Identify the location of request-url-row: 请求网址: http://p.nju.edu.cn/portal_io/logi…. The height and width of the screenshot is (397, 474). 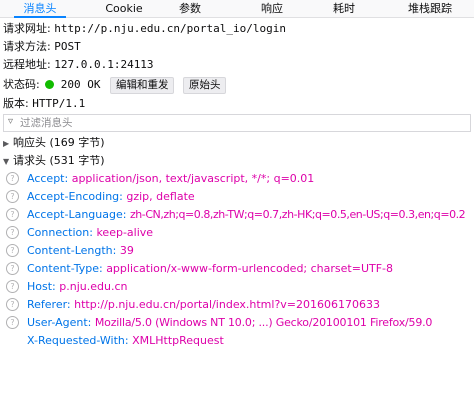
(144, 29).